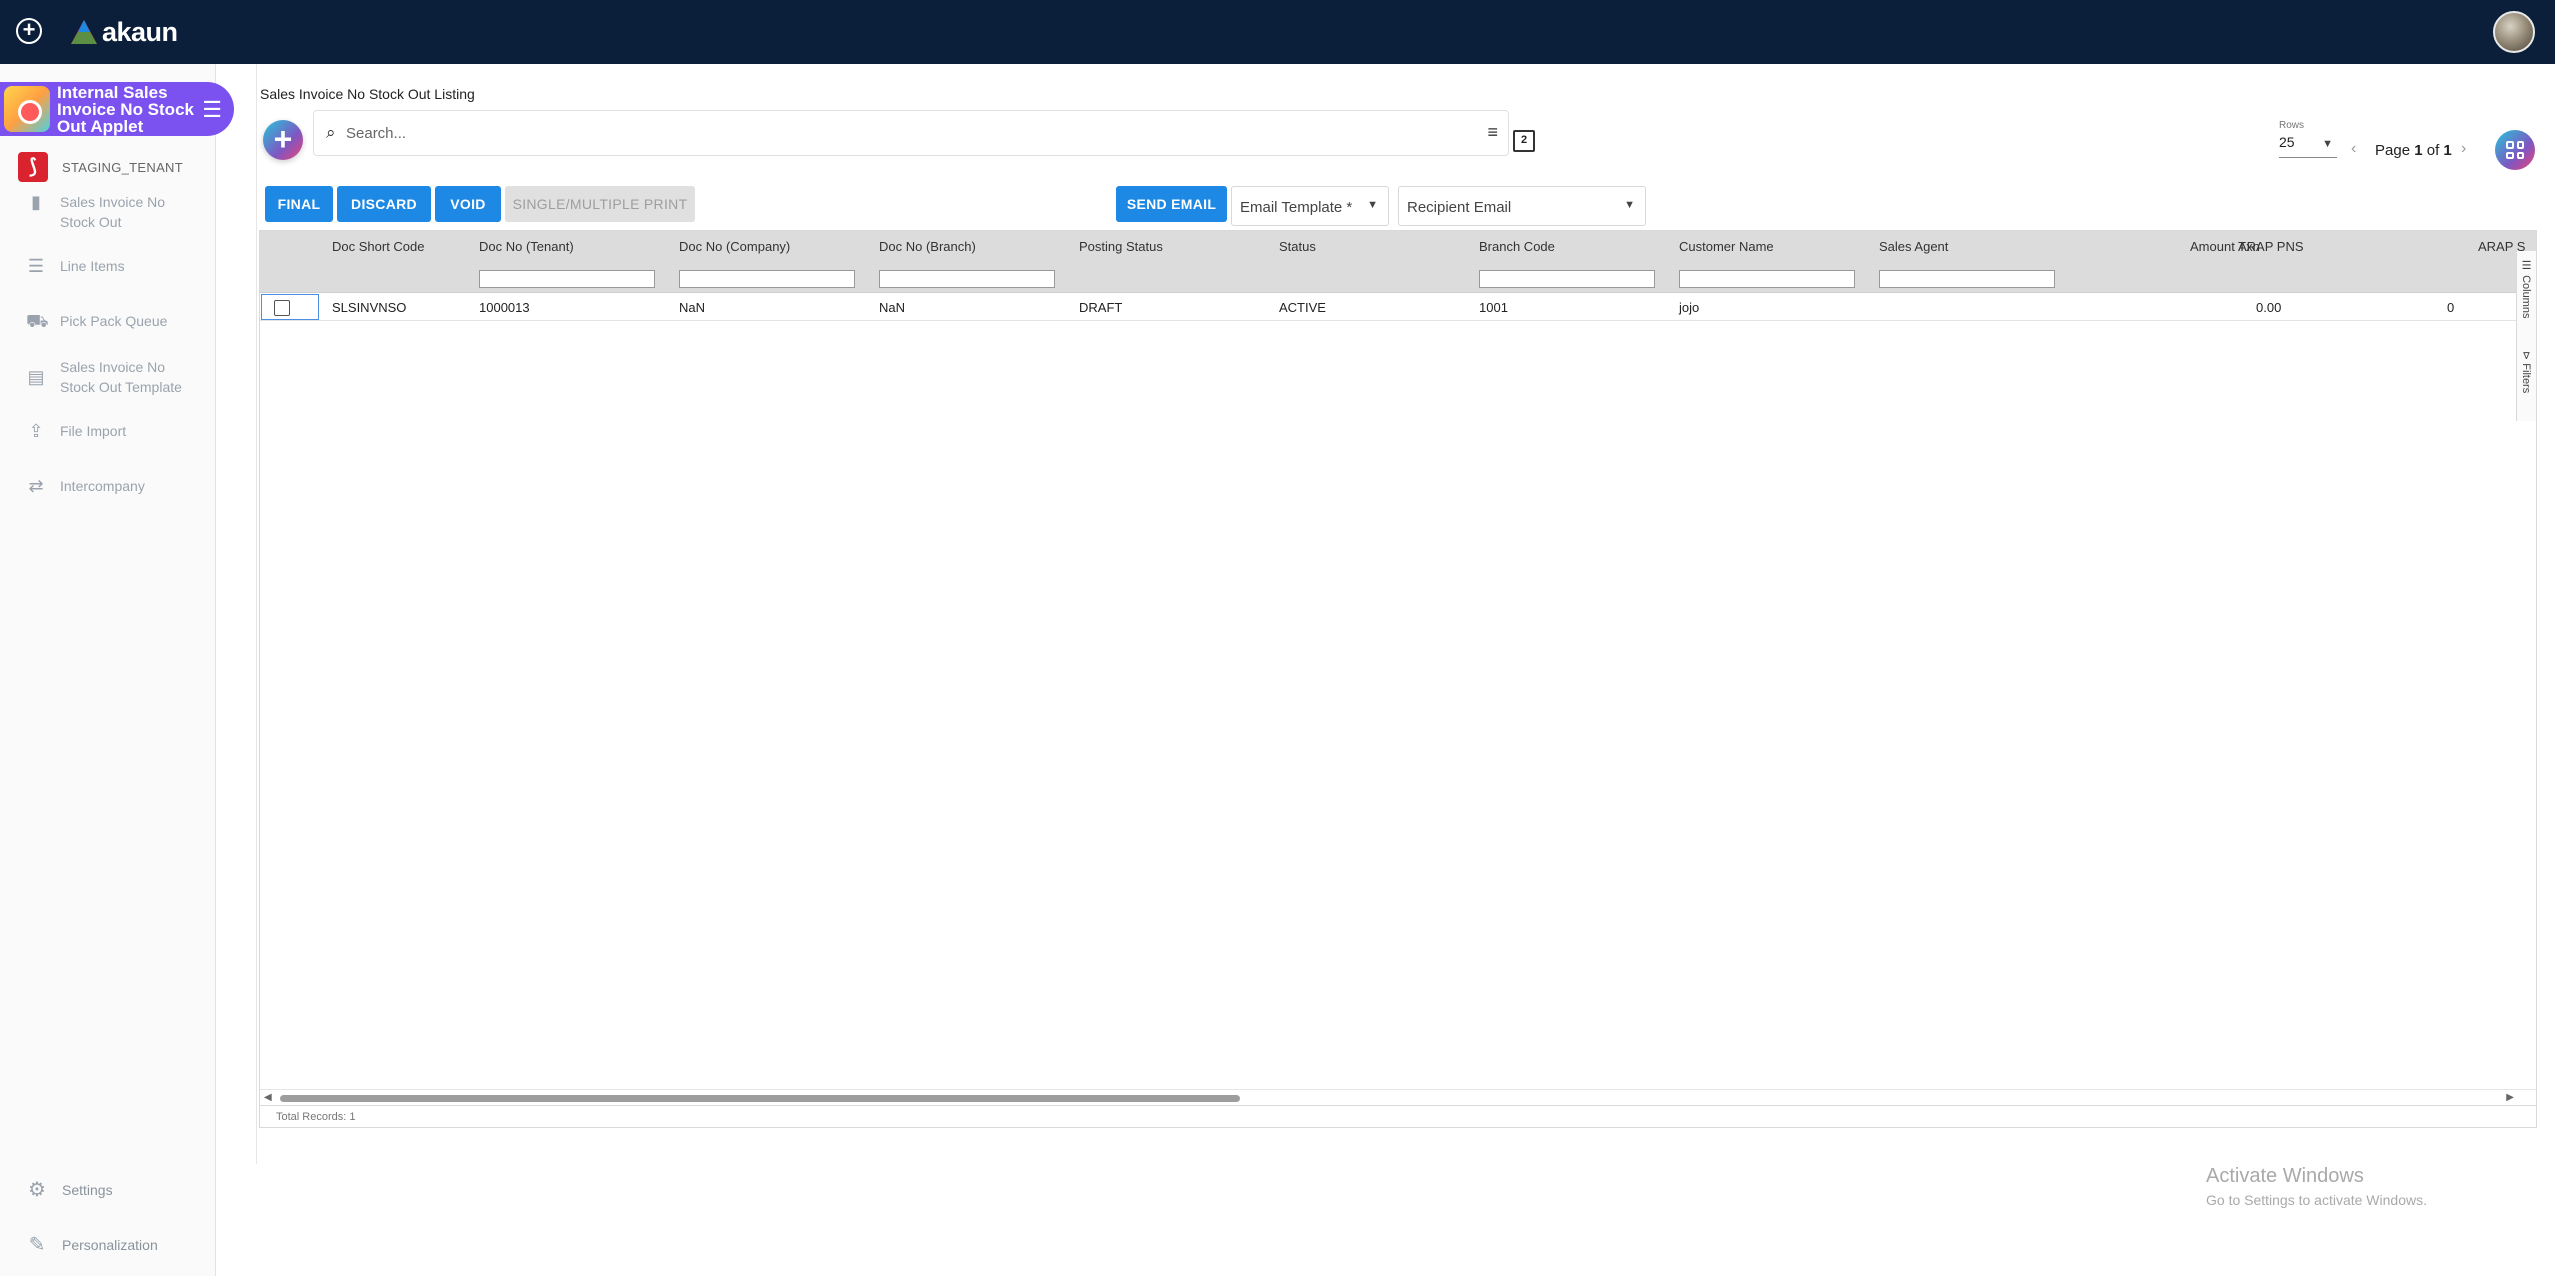  What do you see at coordinates (93, 431) in the screenshot?
I see `sidebar-item-label: File Import` at bounding box center [93, 431].